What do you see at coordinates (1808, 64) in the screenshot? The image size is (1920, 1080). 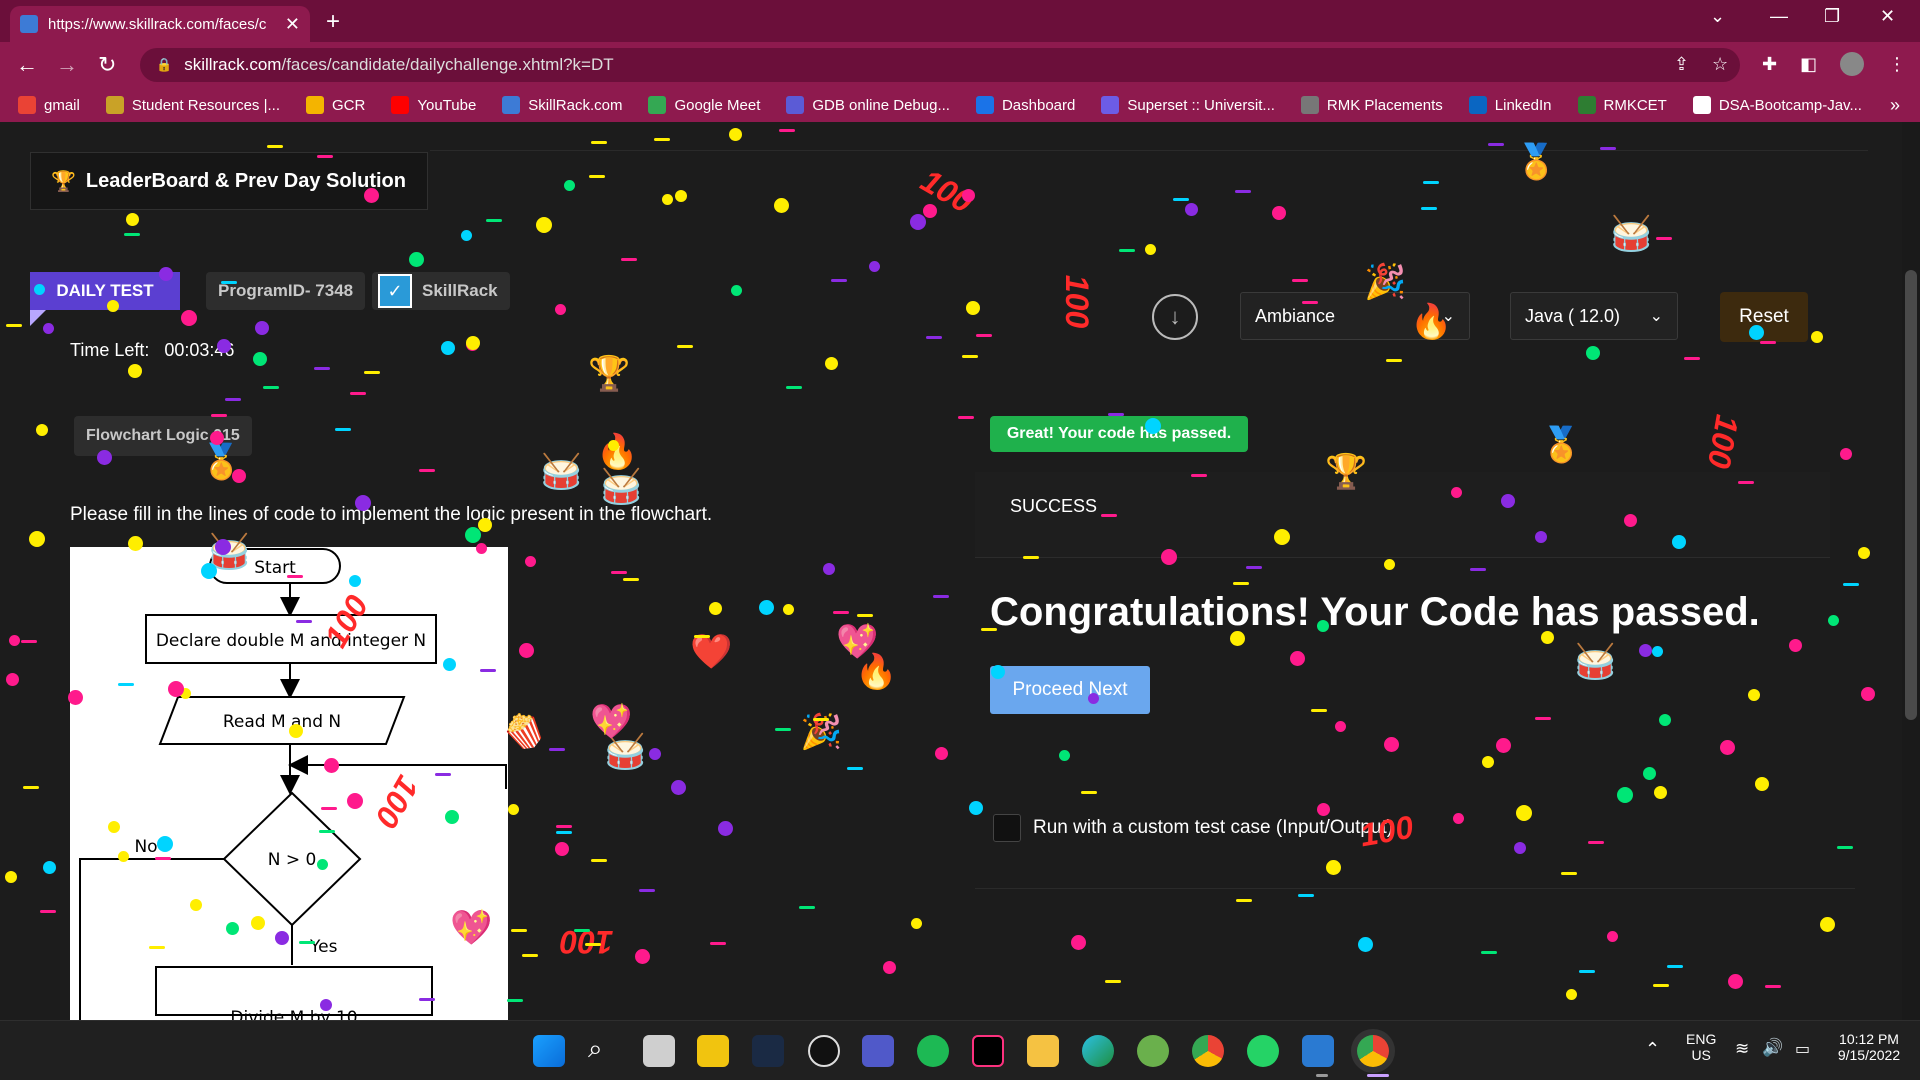 I see `side-panel-icon: ◧` at bounding box center [1808, 64].